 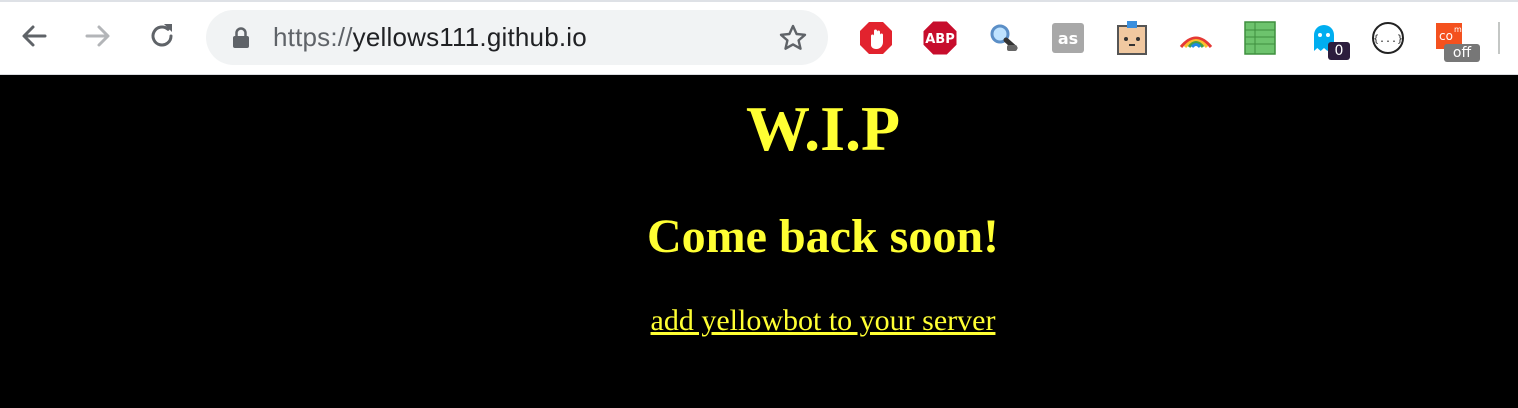 I want to click on back-button, so click(x=34, y=36).